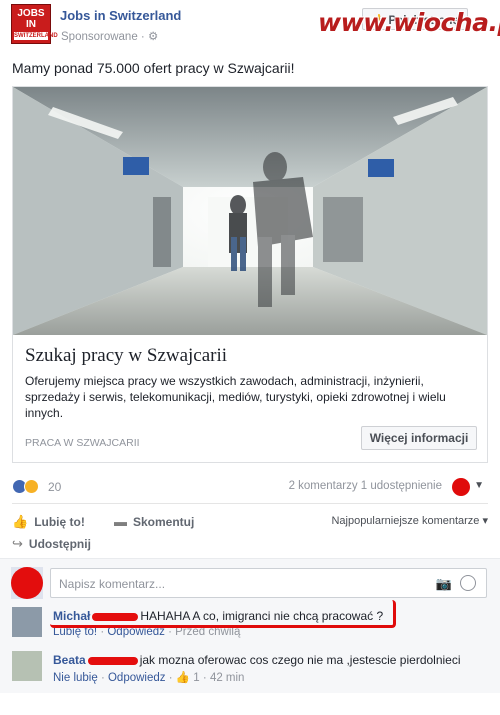 This screenshot has width=500, height=715. Describe the element at coordinates (196, 678) in the screenshot. I see `comment-likes-count: 1` at that location.